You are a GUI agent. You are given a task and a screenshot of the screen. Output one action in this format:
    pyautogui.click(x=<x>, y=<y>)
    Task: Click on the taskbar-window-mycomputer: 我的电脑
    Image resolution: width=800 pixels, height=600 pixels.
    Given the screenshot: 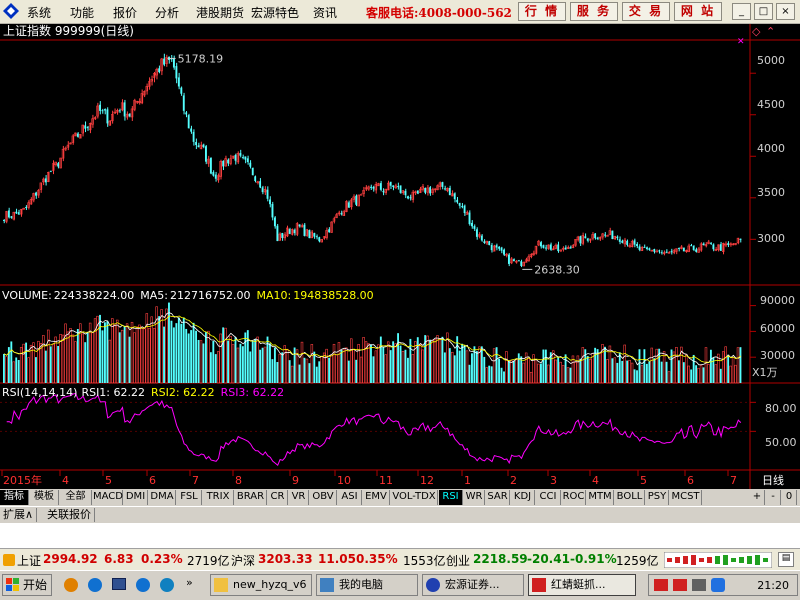 What is the action you would take?
    pyautogui.click(x=367, y=585)
    